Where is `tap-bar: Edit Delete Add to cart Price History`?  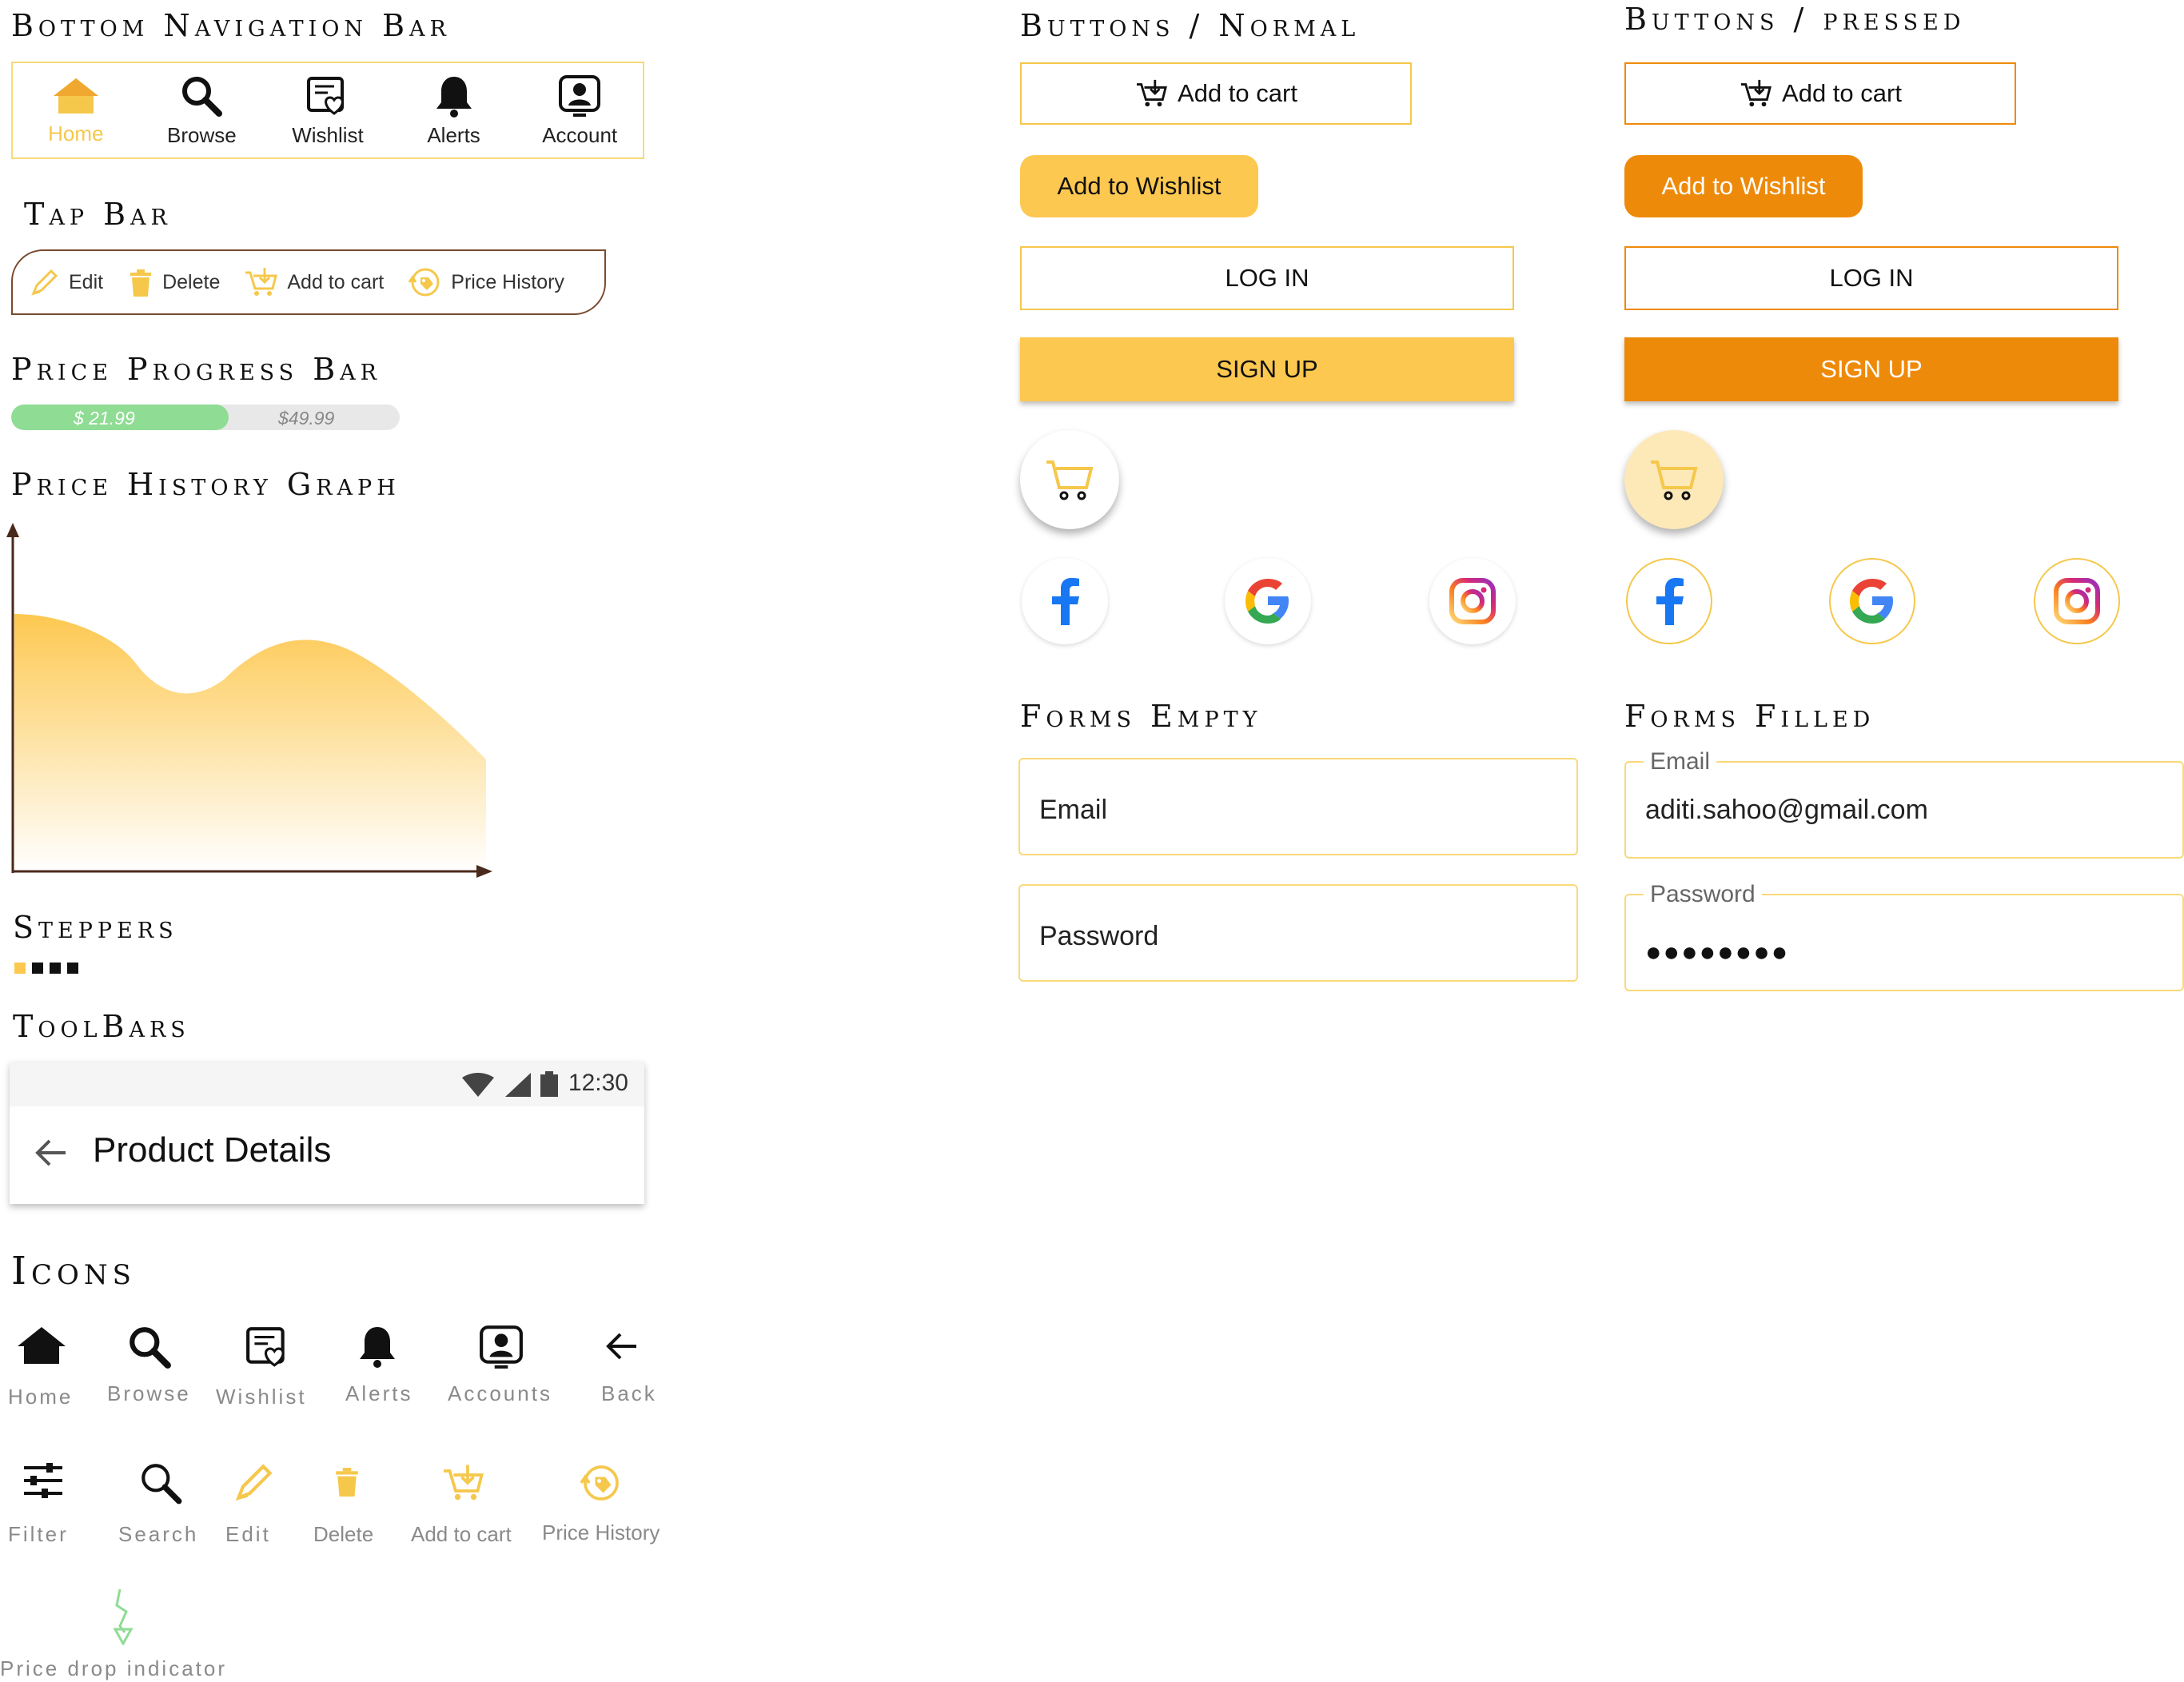 tap-bar: Edit Delete Add to cart Price History is located at coordinates (308, 282).